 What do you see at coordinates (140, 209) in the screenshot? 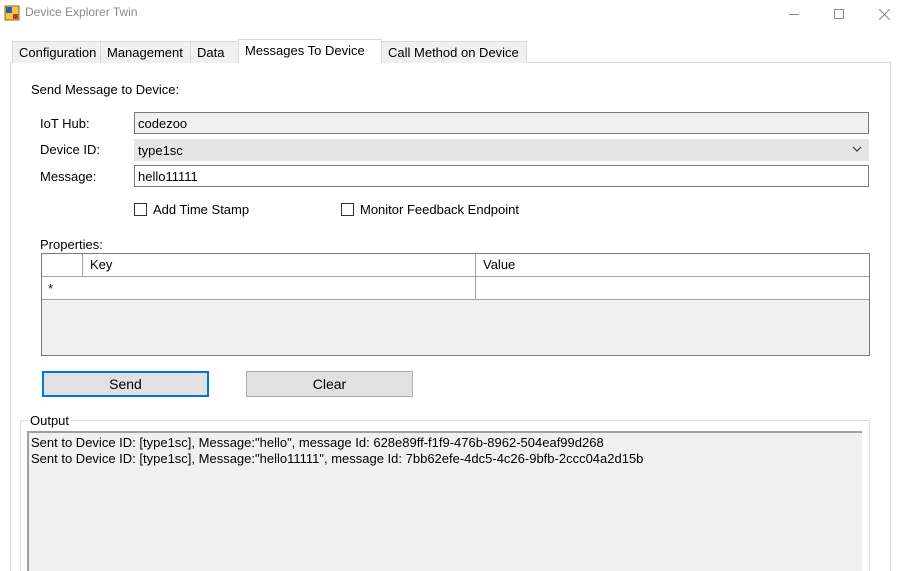
I see `add-timestamp-checkbox` at bounding box center [140, 209].